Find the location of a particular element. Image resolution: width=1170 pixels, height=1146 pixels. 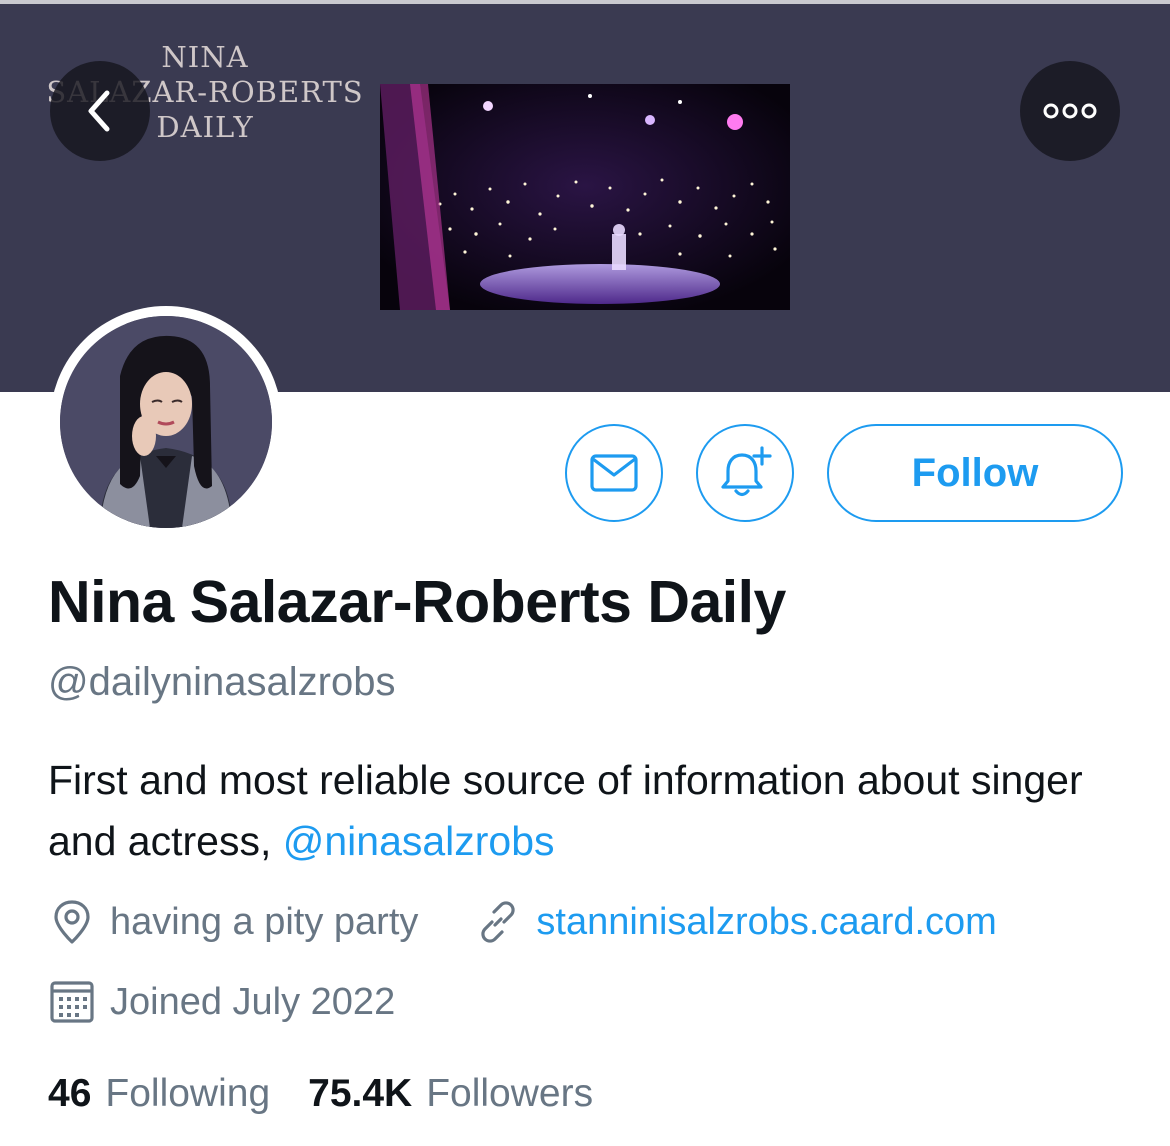

followers-count: 75.4K is located at coordinates (360, 1093).